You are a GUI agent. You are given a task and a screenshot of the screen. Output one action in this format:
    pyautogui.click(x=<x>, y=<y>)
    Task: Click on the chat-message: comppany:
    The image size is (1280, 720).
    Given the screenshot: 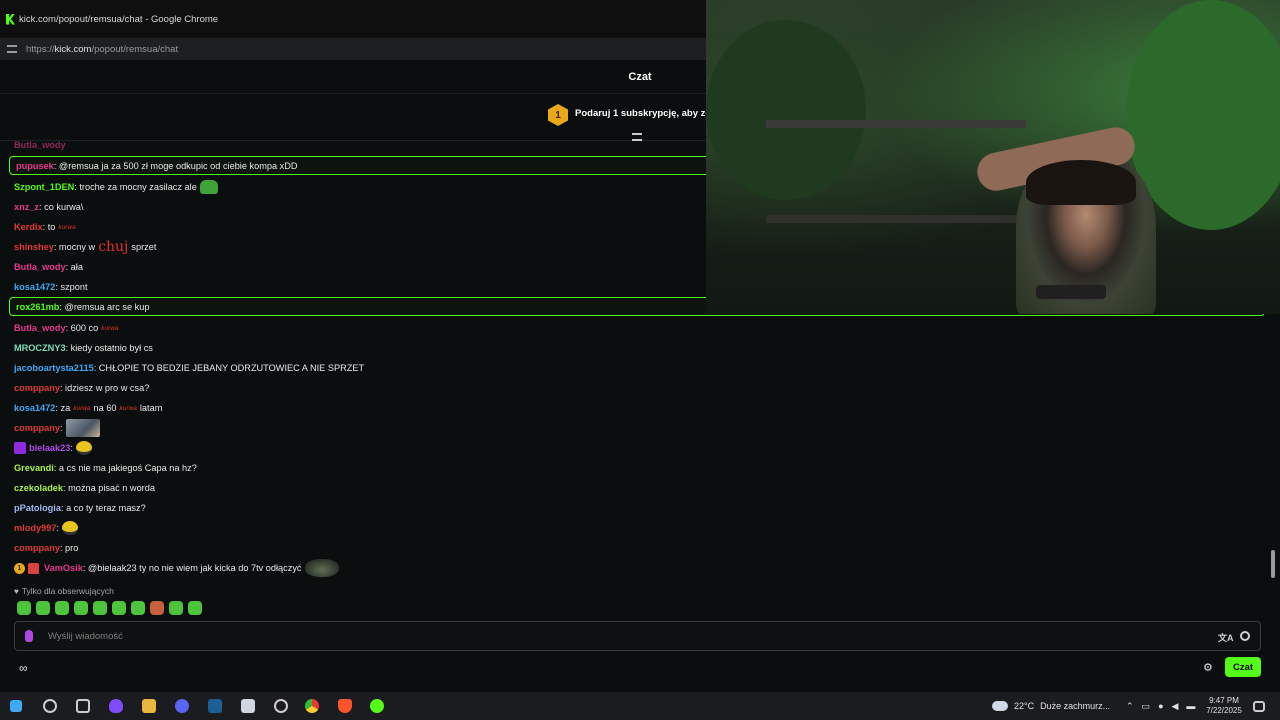 What is the action you would take?
    pyautogui.click(x=57, y=428)
    